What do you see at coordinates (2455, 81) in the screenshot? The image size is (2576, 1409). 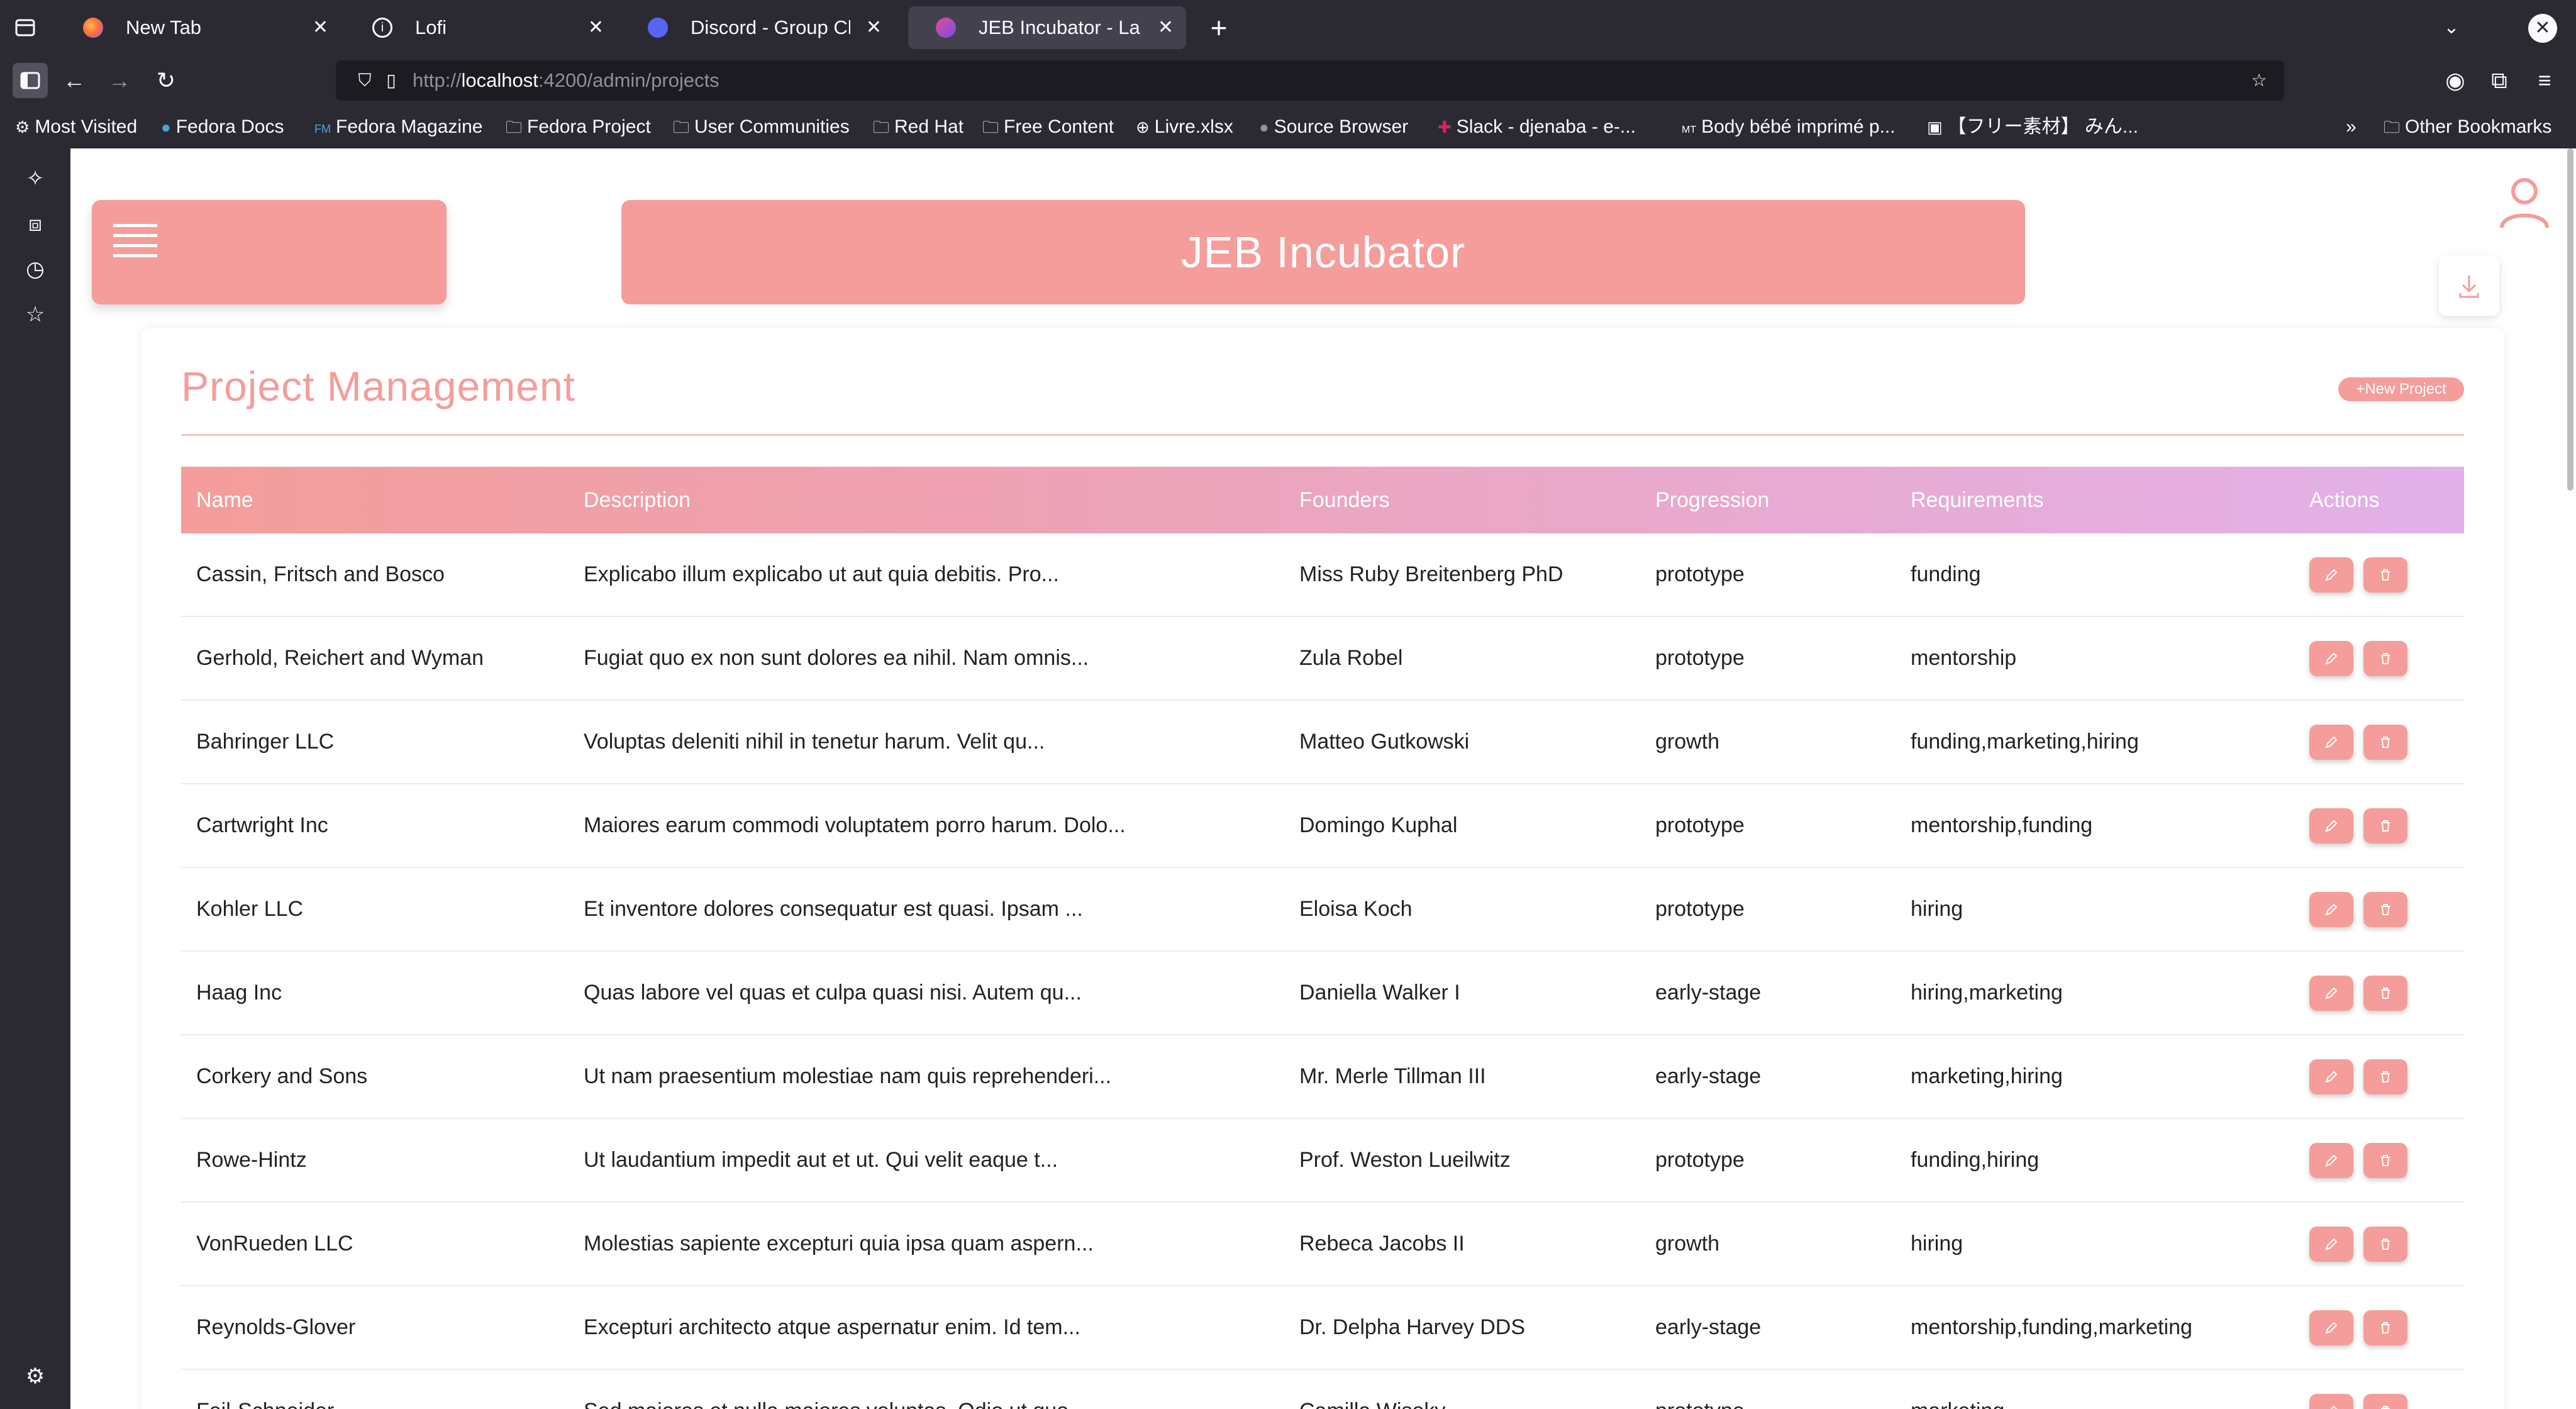 I see `account-icon: ◉` at bounding box center [2455, 81].